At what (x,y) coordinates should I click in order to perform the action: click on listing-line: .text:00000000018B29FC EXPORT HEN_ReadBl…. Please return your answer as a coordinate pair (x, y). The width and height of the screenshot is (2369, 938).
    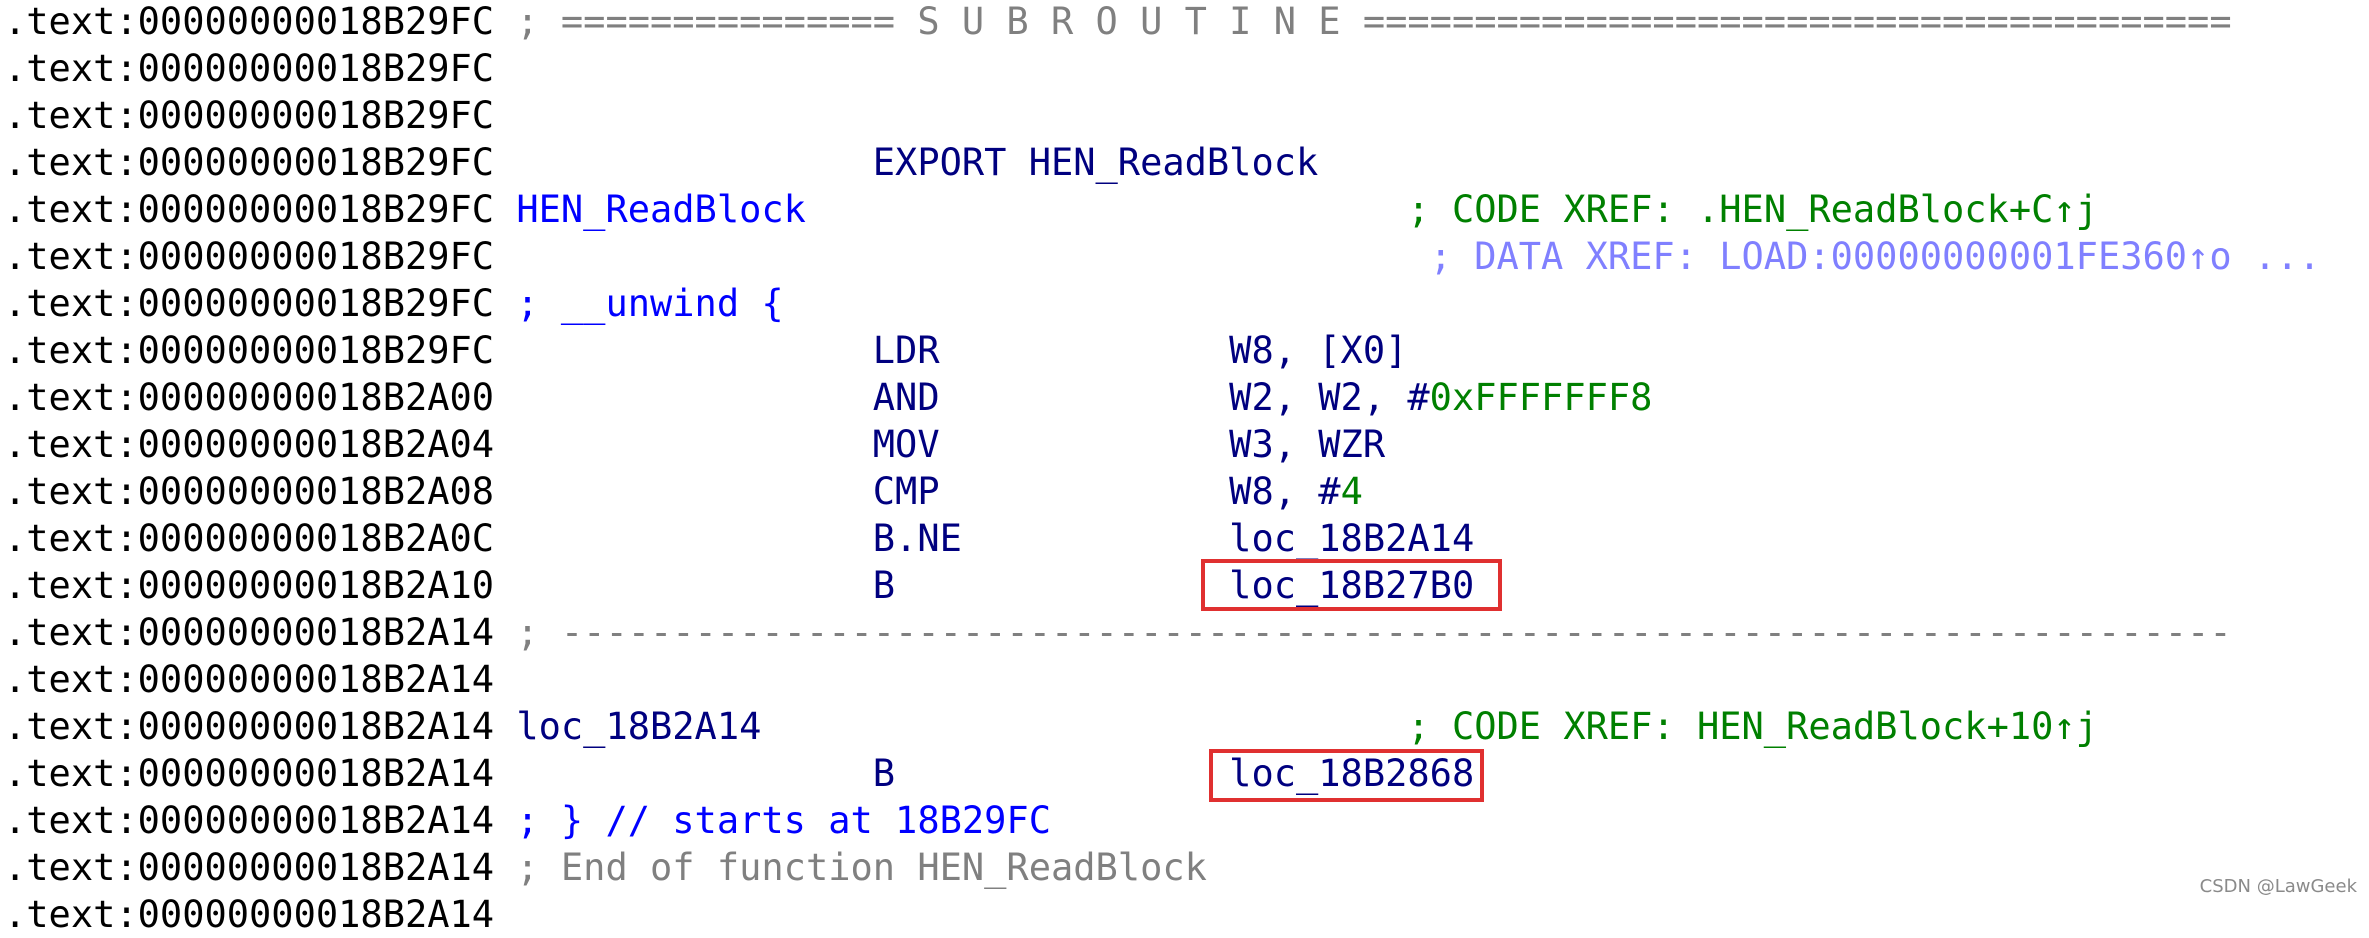
    Looking at the image, I should click on (1162, 162).